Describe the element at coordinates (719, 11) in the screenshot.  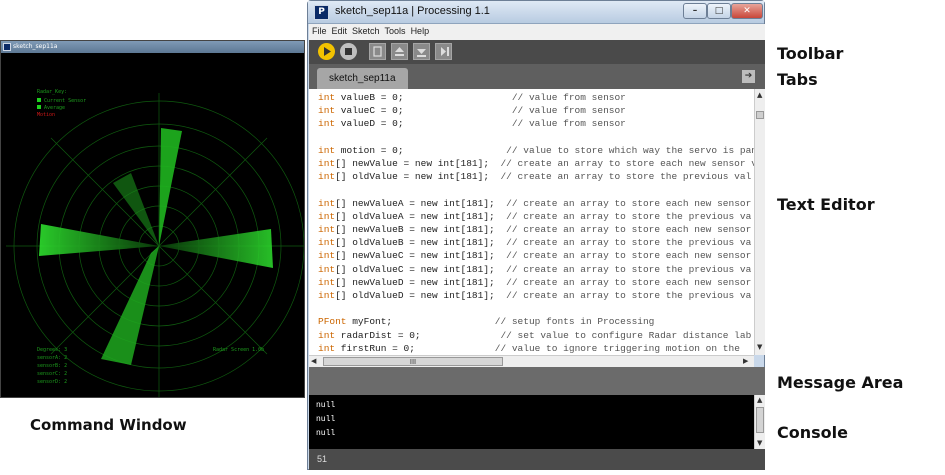
I see `maximize-button: □` at that location.